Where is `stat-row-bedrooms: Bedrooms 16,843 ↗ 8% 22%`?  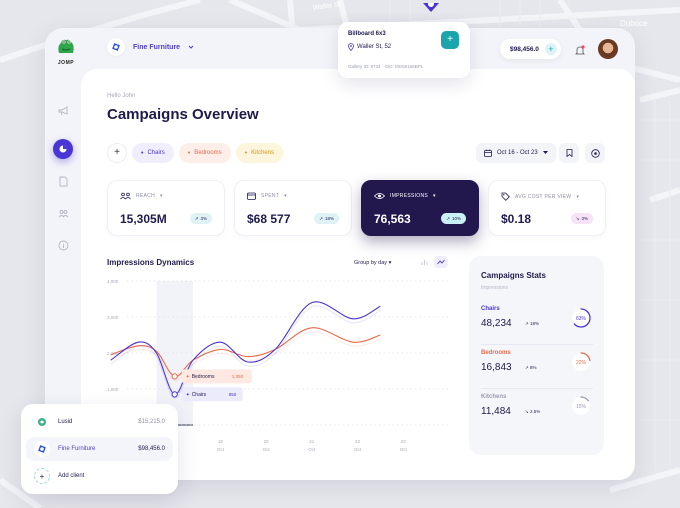 stat-row-bedrooms: Bedrooms 16,843 ↗ 8% 22% is located at coordinates (537, 372).